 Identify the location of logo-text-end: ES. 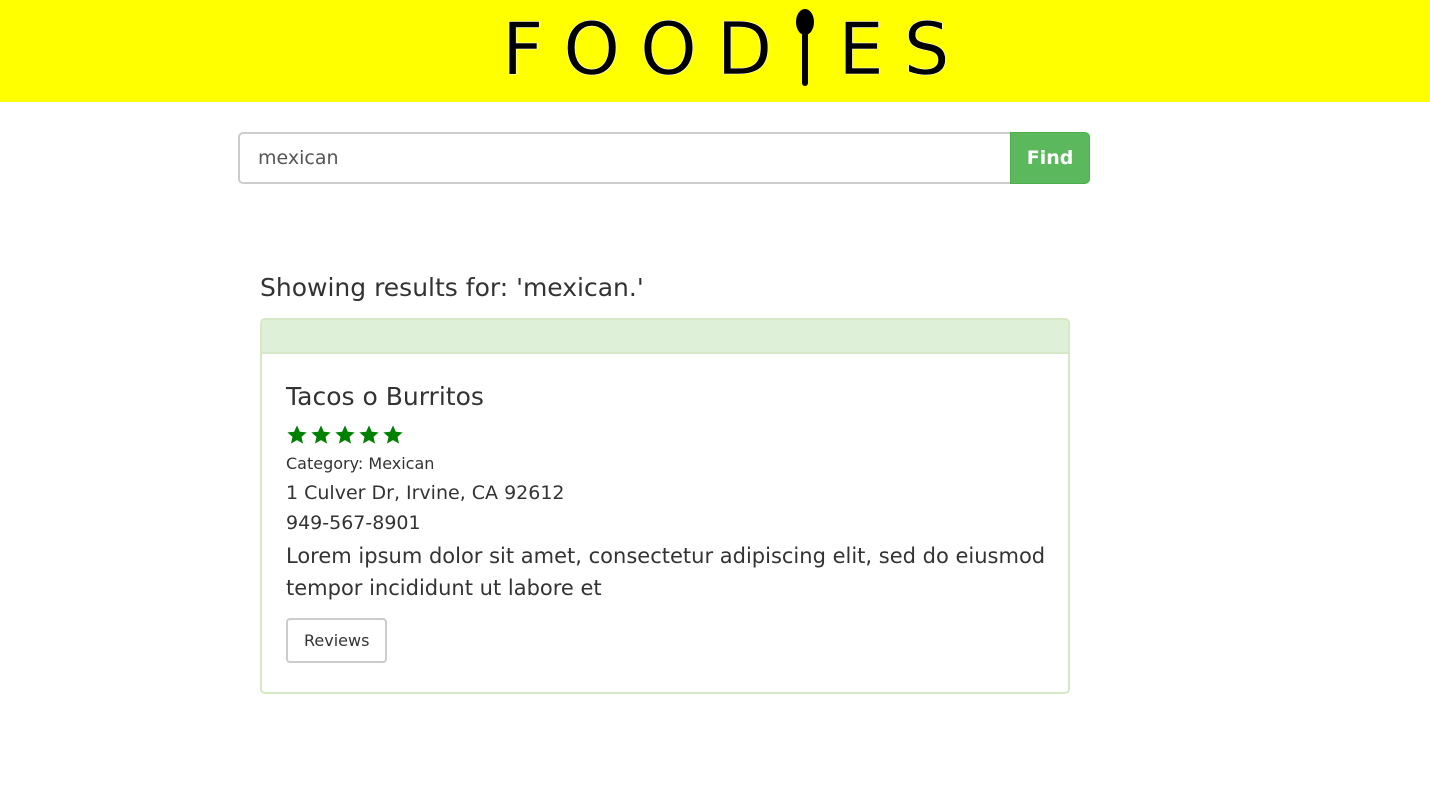
(904, 49).